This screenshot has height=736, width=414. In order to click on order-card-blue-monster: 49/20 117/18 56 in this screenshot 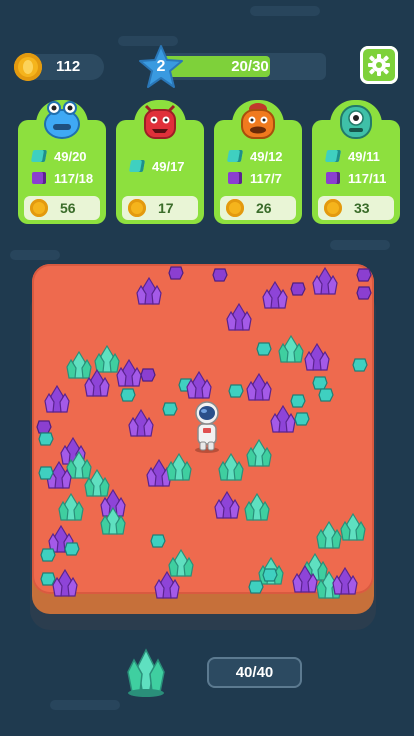, I will do `click(62, 162)`.